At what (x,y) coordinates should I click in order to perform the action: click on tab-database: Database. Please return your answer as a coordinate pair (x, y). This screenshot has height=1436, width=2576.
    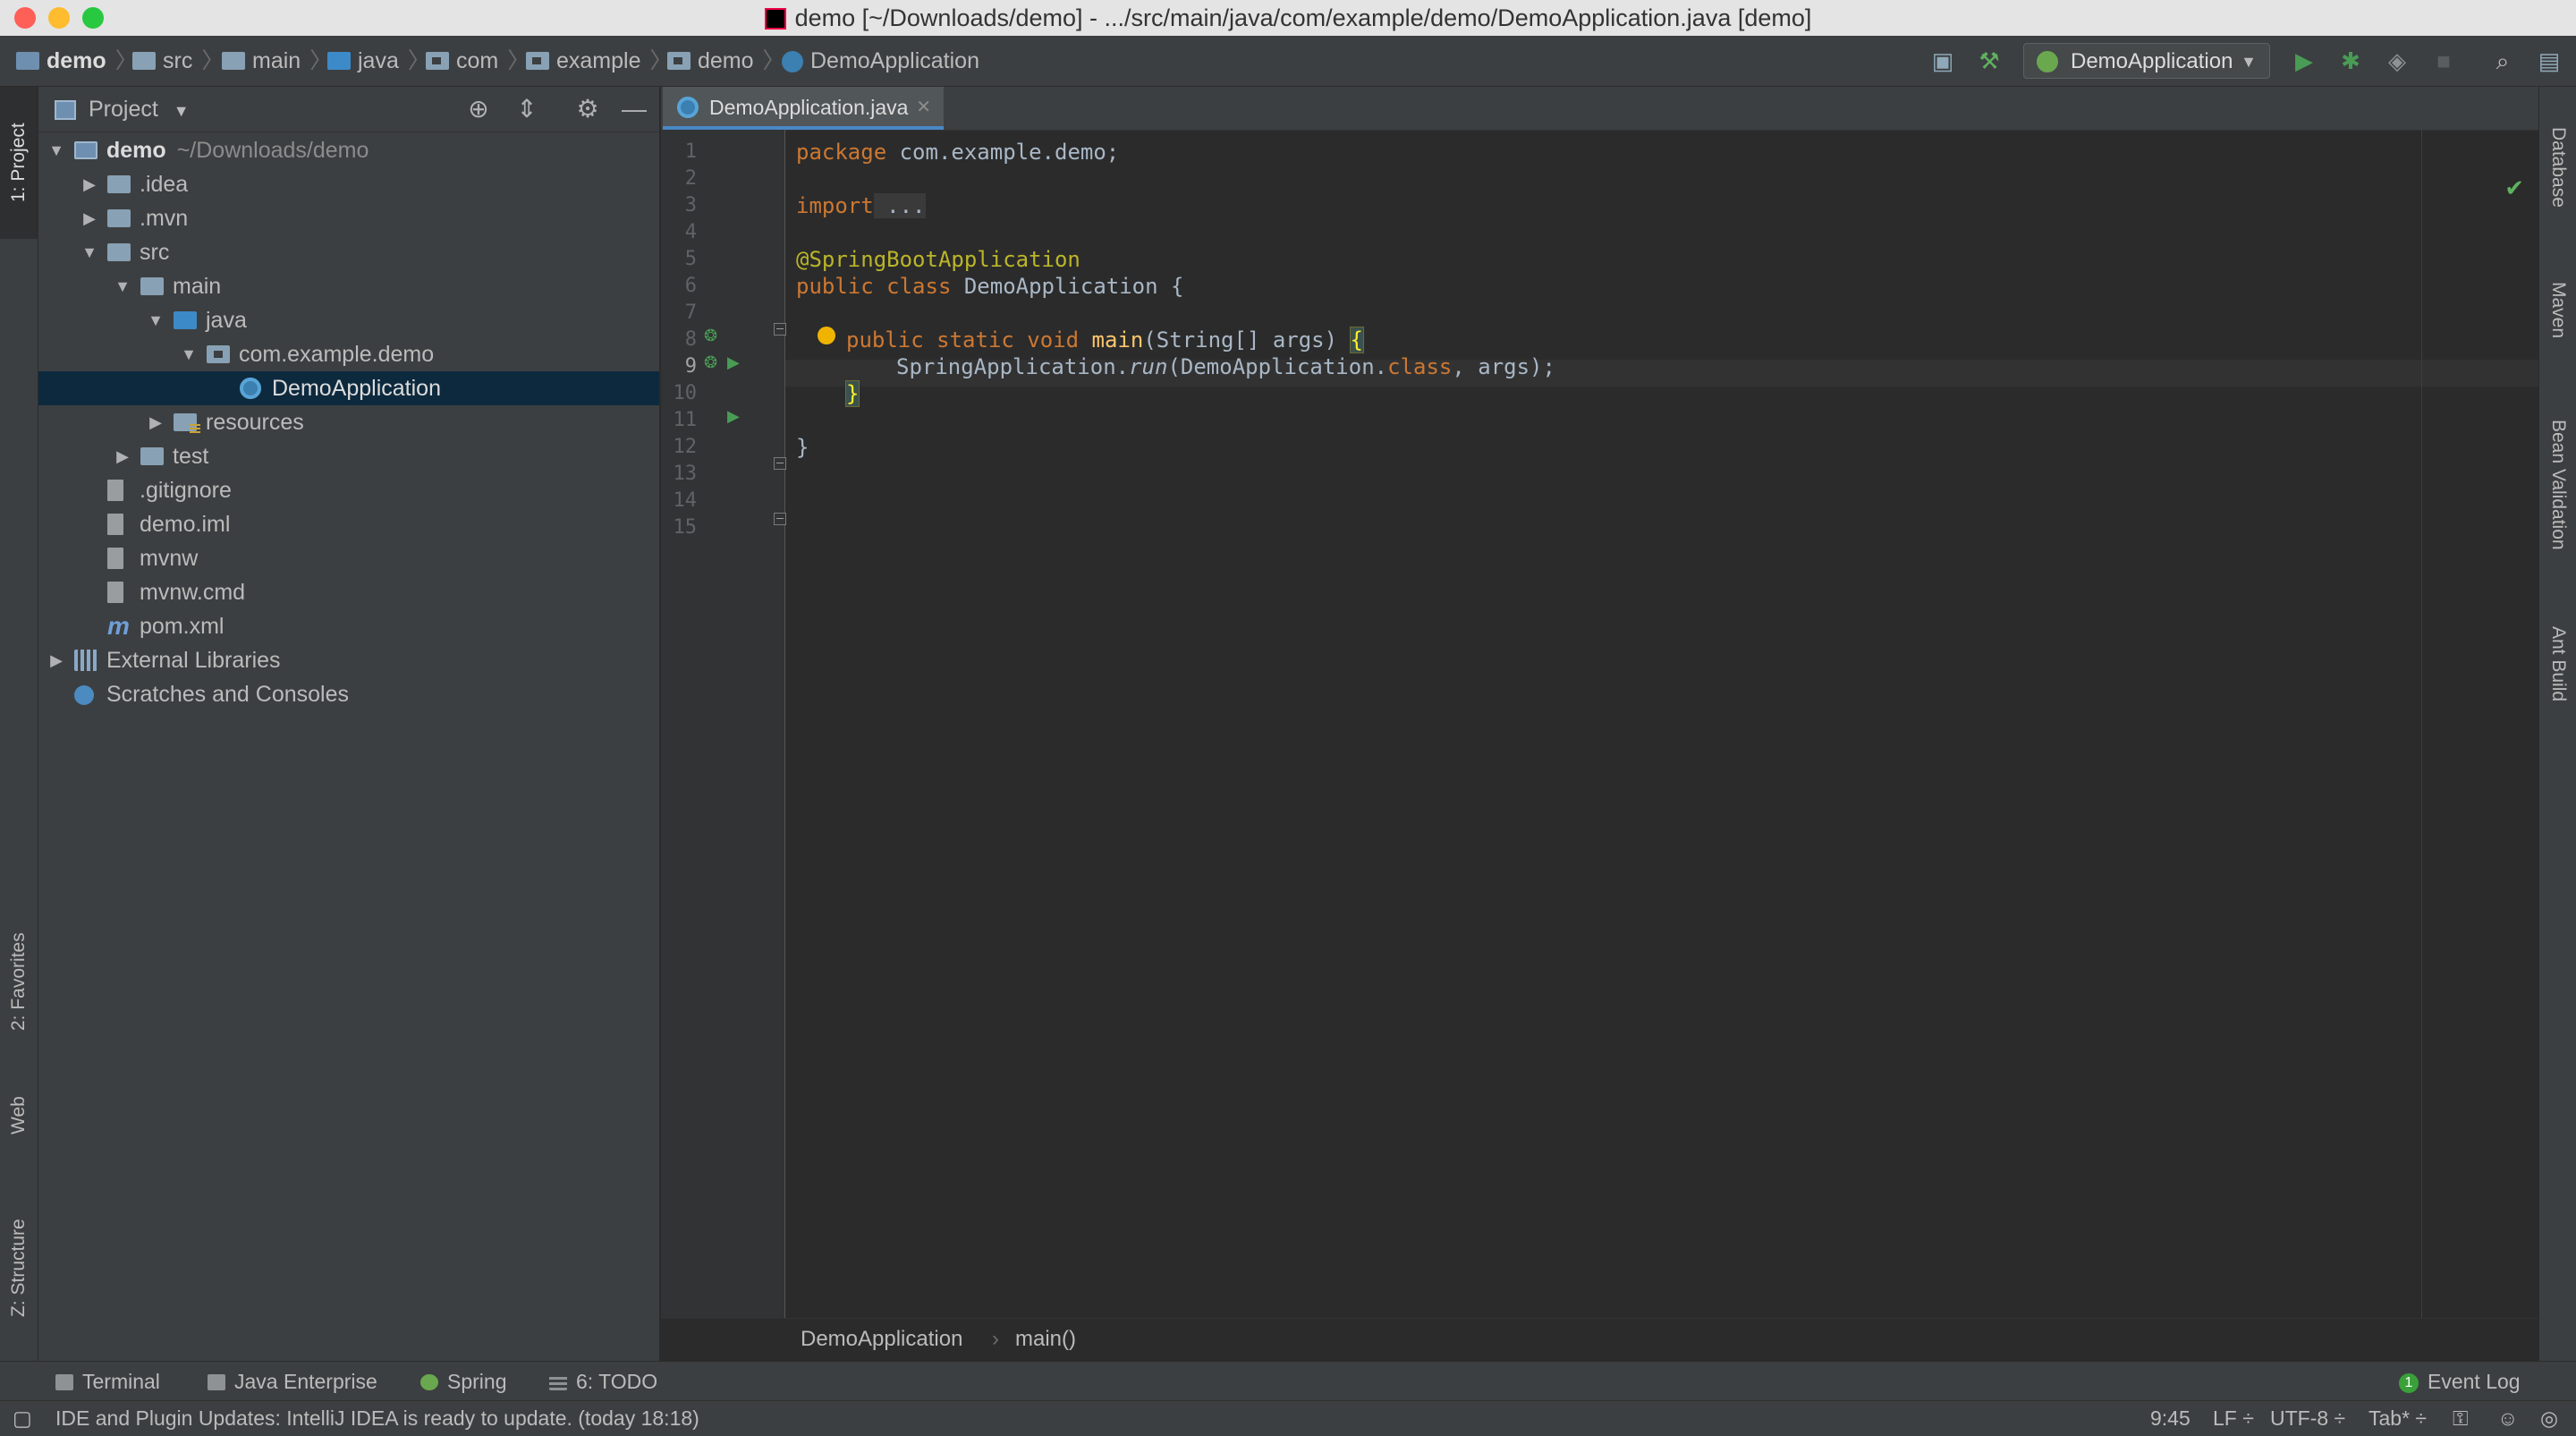
    Looking at the image, I should click on (2557, 167).